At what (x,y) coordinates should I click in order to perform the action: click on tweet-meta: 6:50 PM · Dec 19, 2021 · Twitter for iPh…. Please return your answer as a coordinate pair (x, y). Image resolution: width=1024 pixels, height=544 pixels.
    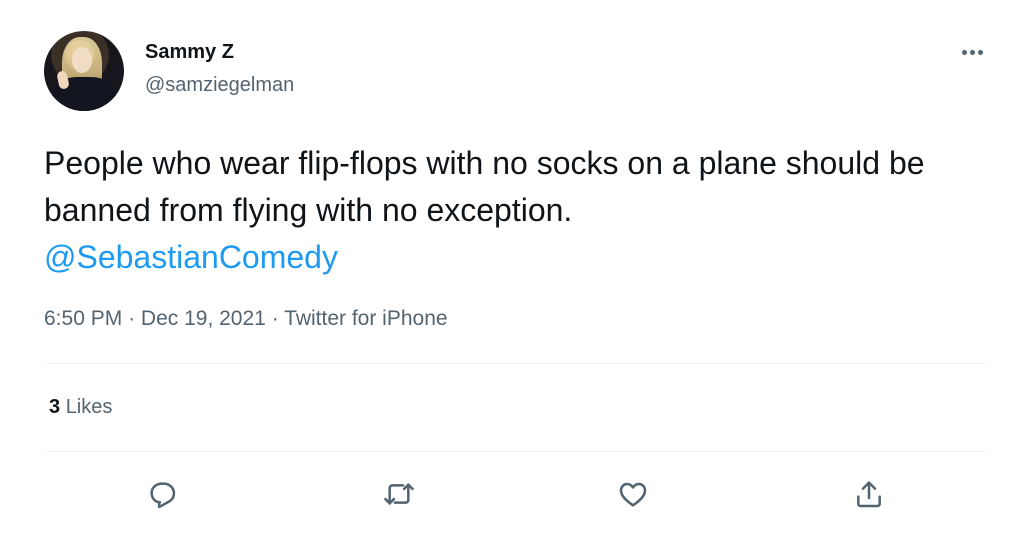
    Looking at the image, I should click on (246, 319).